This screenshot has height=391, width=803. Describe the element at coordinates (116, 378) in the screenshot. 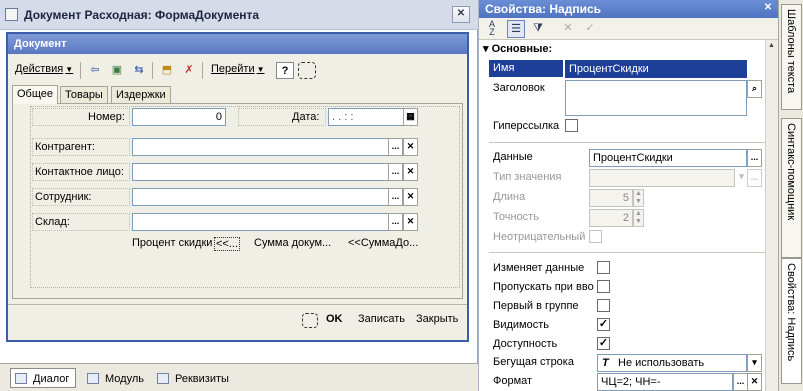

I see `tab-module: Модуль` at that location.